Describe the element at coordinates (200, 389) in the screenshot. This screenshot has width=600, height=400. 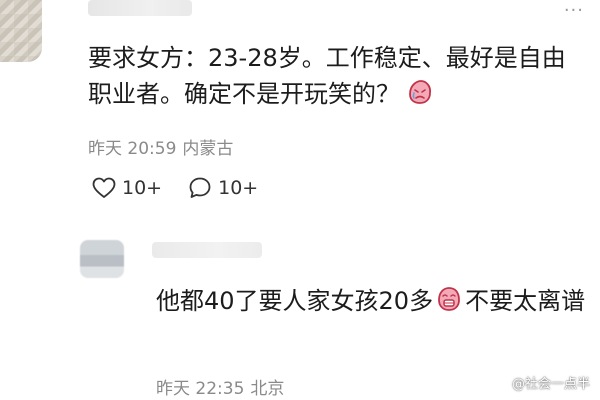
I see `reply-time: 昨天 22:35` at that location.